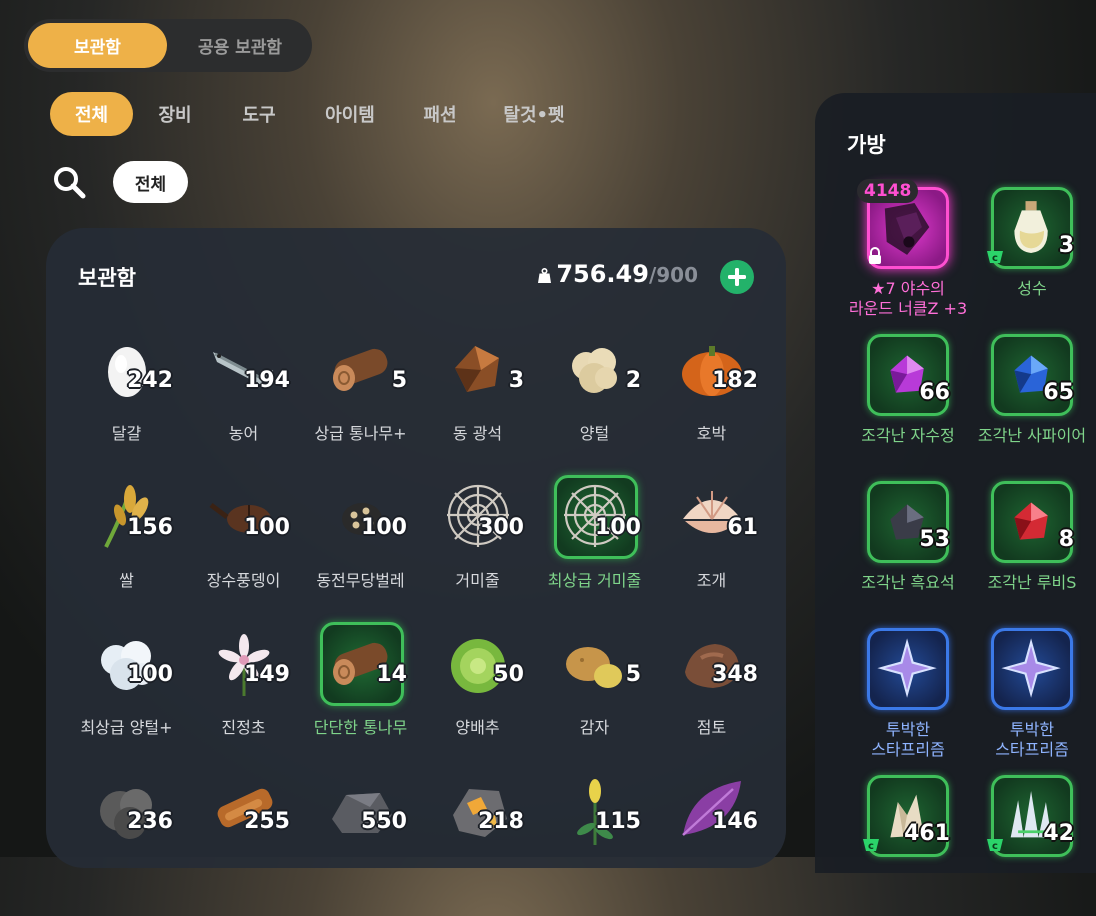 Image resolution: width=1096 pixels, height=916 pixels. Describe the element at coordinates (477, 401) in the screenshot. I see `storage-item: 3동 광석` at that location.